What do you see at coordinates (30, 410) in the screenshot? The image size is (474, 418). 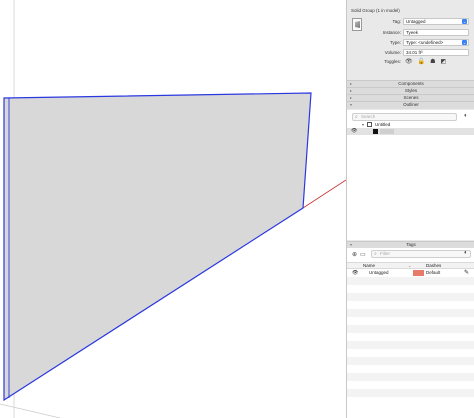 I see `blue-axis-line` at bounding box center [30, 410].